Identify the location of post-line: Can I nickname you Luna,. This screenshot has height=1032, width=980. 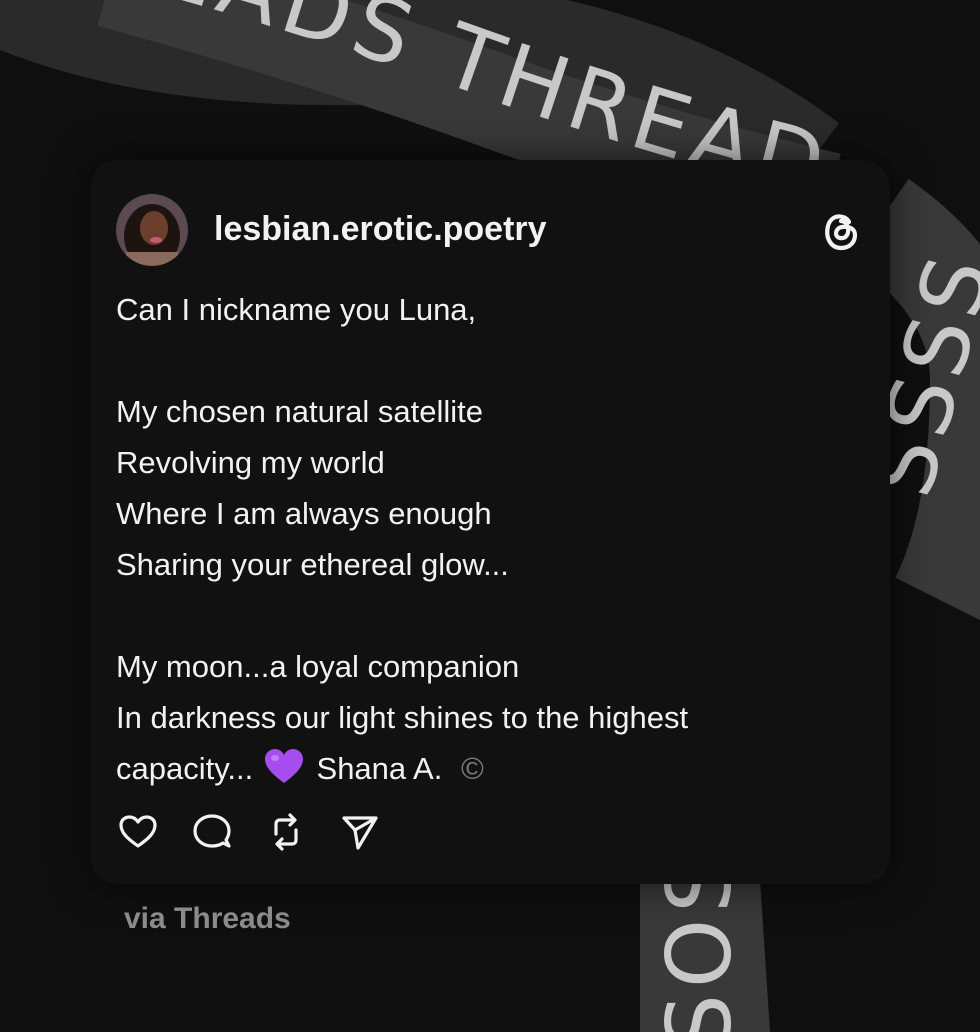
(296, 309).